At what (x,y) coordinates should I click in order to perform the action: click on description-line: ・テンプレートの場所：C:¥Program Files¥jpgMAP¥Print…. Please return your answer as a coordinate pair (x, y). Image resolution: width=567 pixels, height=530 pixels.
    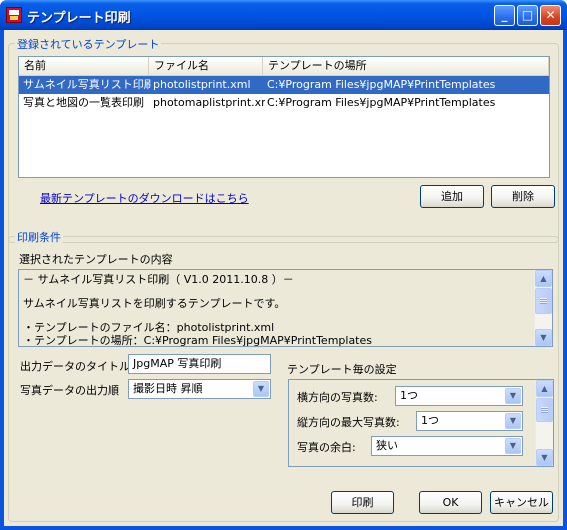
    Looking at the image, I should click on (197, 340).